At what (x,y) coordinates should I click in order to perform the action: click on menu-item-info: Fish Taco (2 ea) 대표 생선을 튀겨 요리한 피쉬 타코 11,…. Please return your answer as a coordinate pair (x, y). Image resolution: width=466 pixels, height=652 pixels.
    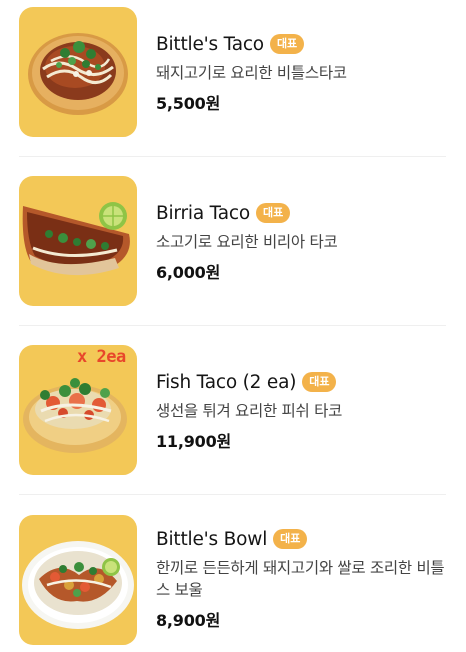
    Looking at the image, I should click on (301, 410).